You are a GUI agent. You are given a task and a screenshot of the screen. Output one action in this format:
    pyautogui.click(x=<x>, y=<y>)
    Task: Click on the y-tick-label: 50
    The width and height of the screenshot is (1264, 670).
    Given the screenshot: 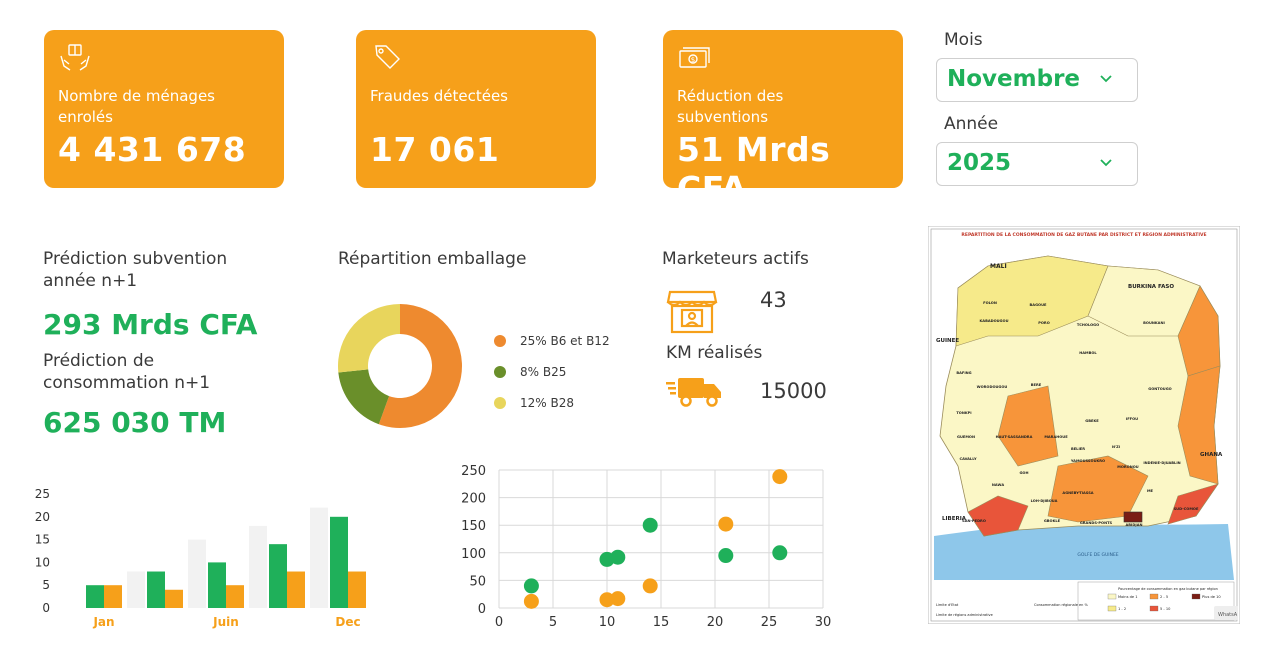 What is the action you would take?
    pyautogui.click(x=477, y=581)
    